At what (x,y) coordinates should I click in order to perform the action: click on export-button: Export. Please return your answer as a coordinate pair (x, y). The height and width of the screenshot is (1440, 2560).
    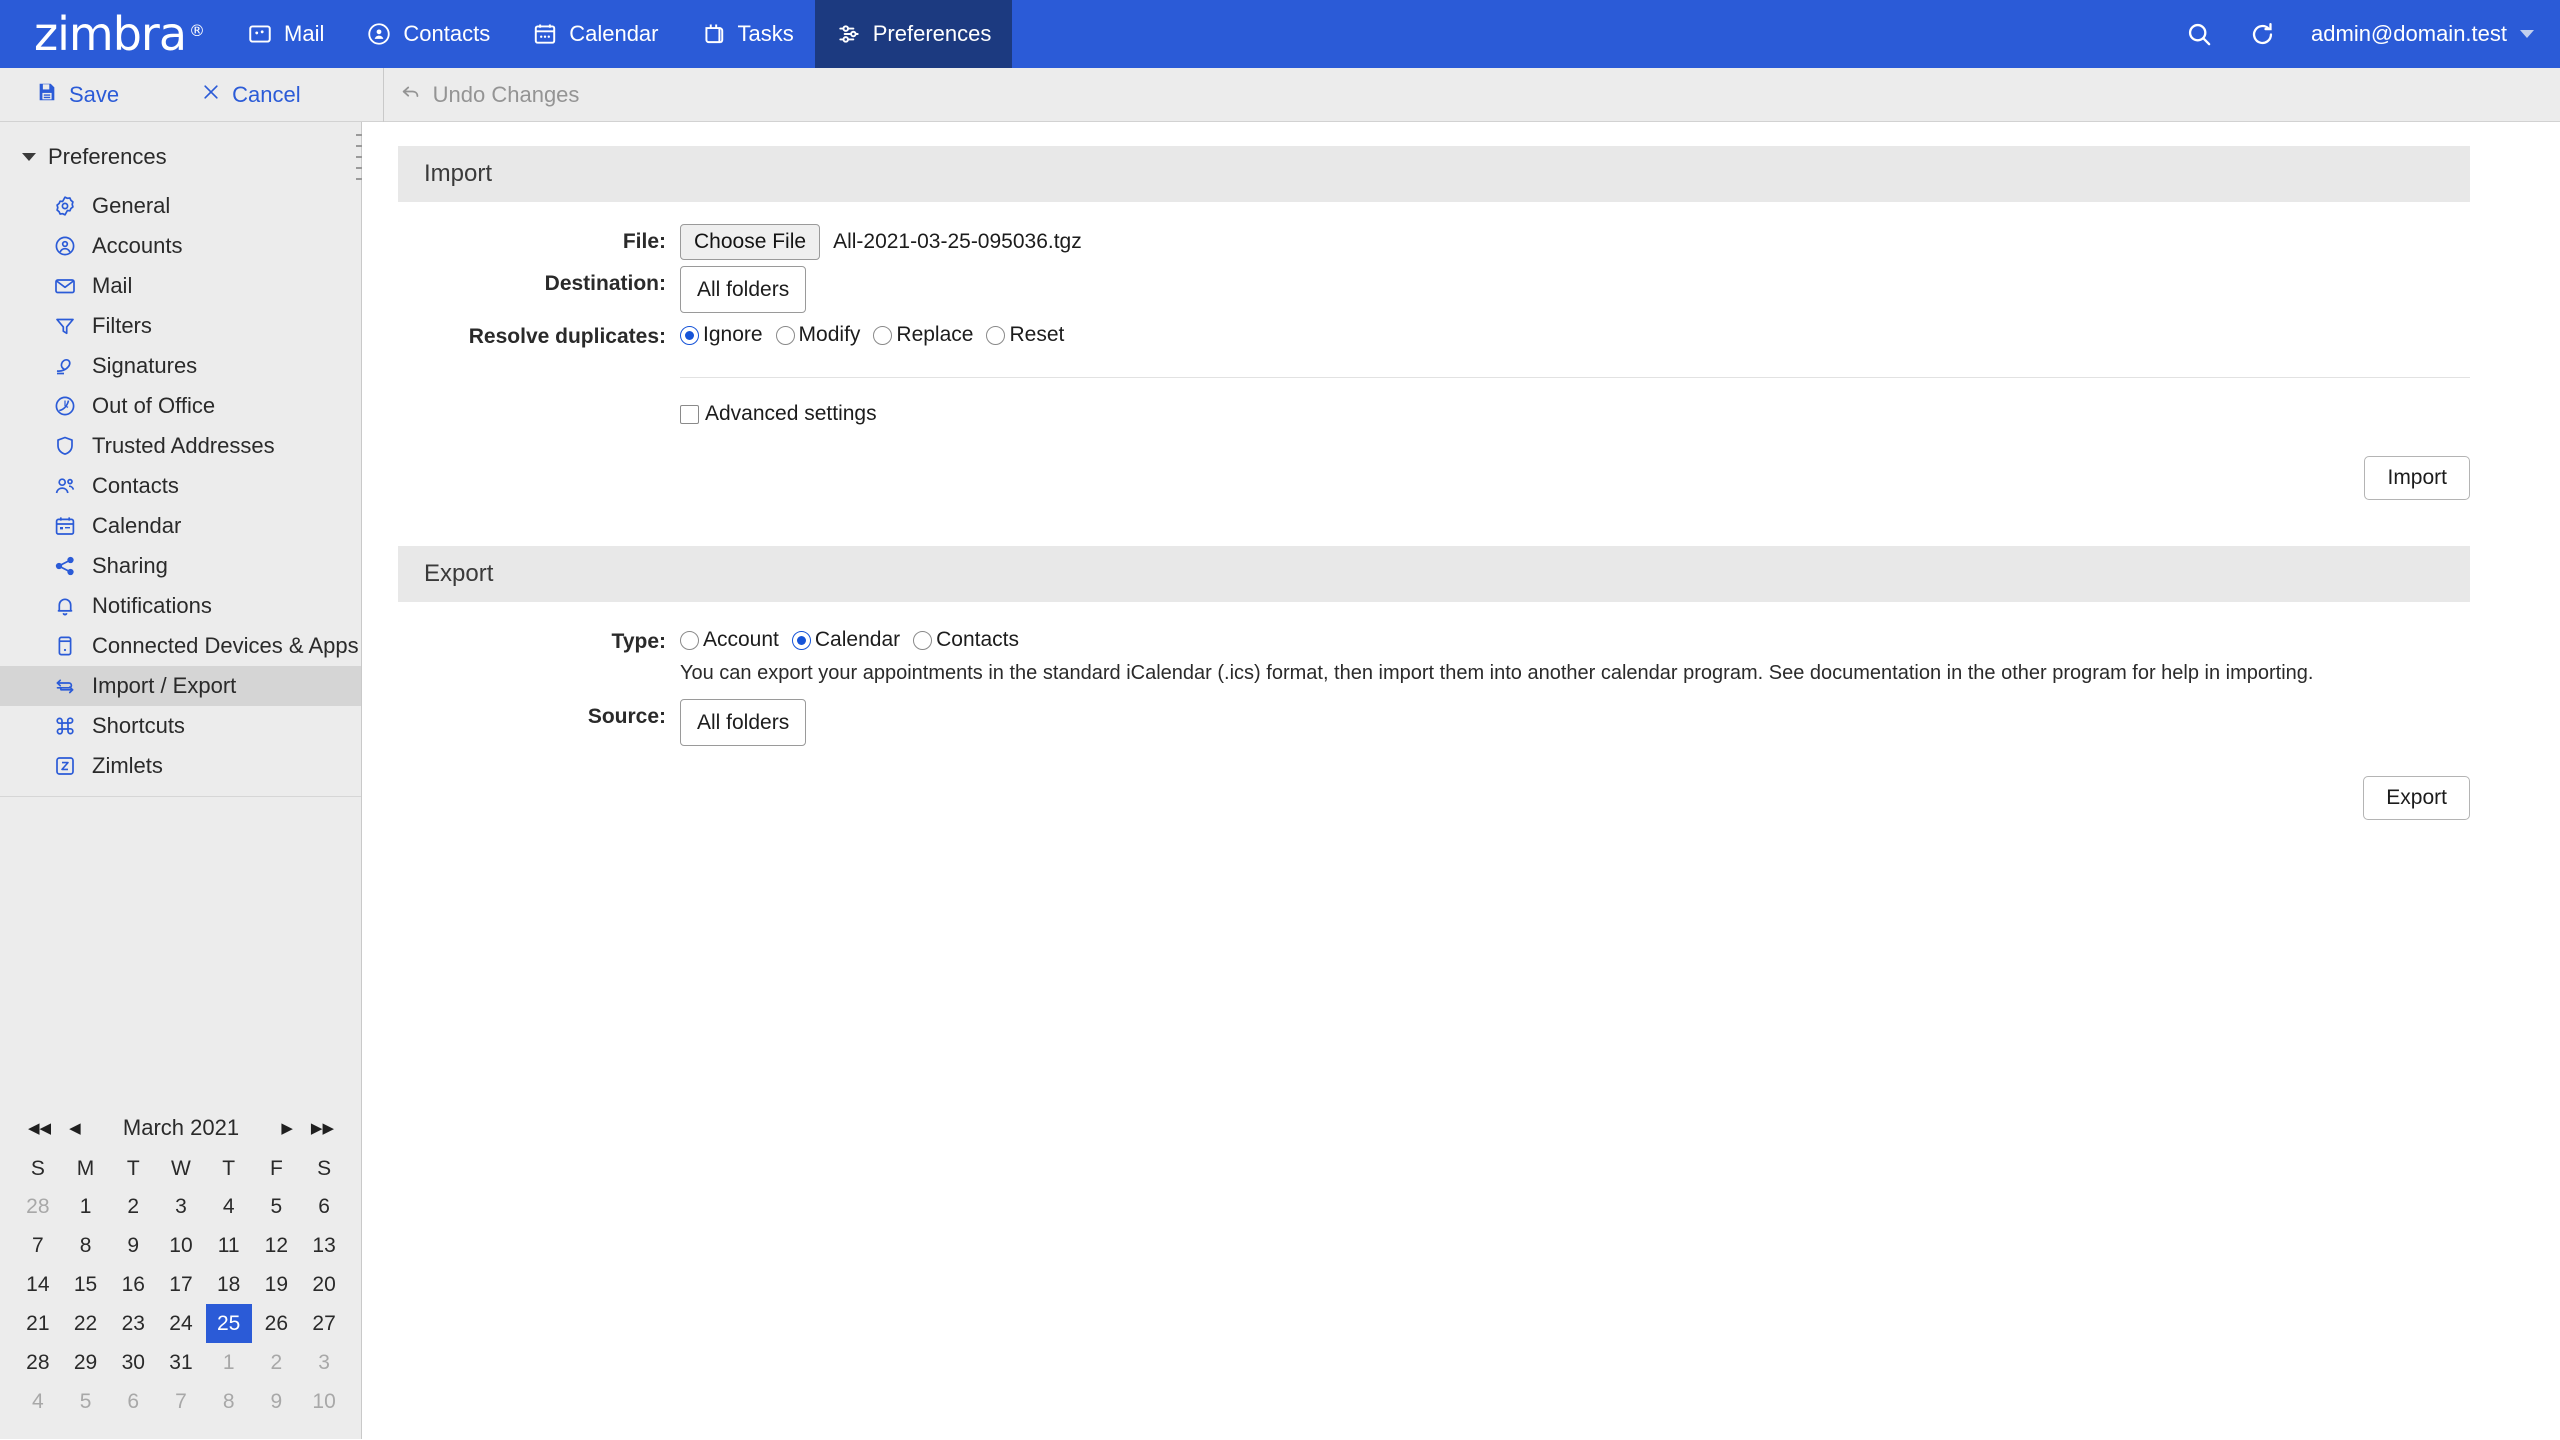
    Looking at the image, I should click on (2416, 798).